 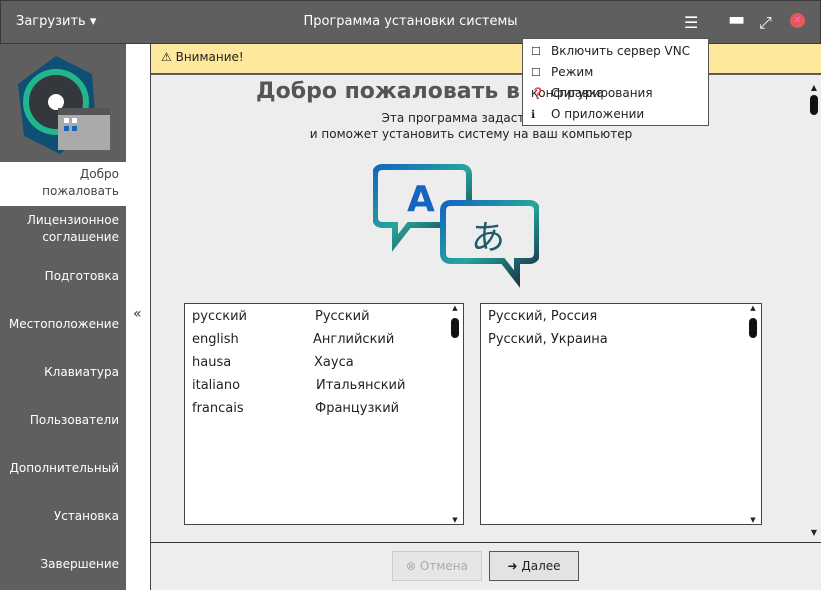 I want to click on minimize-icon: ▬, so click(x=736, y=19).